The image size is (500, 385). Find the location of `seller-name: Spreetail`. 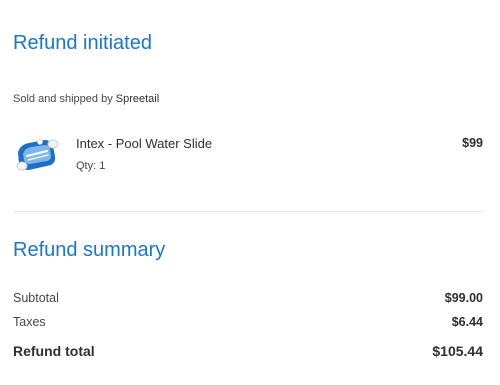

seller-name: Spreetail is located at coordinates (137, 99).